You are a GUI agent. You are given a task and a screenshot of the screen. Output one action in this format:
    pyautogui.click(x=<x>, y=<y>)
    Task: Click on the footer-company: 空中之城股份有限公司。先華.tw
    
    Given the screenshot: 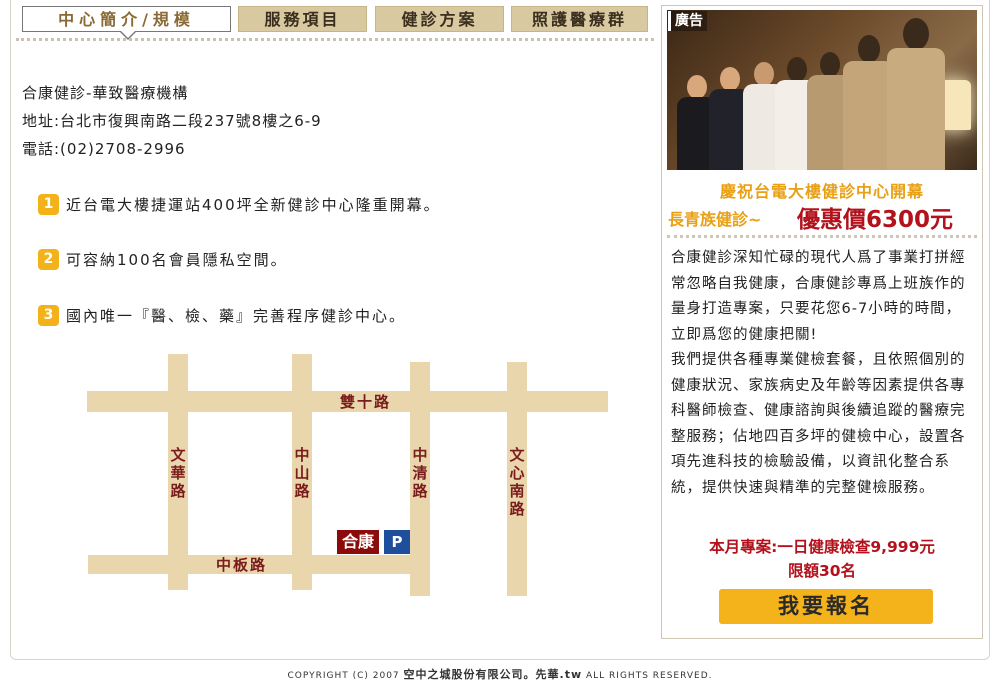 What is the action you would take?
    pyautogui.click(x=493, y=674)
    